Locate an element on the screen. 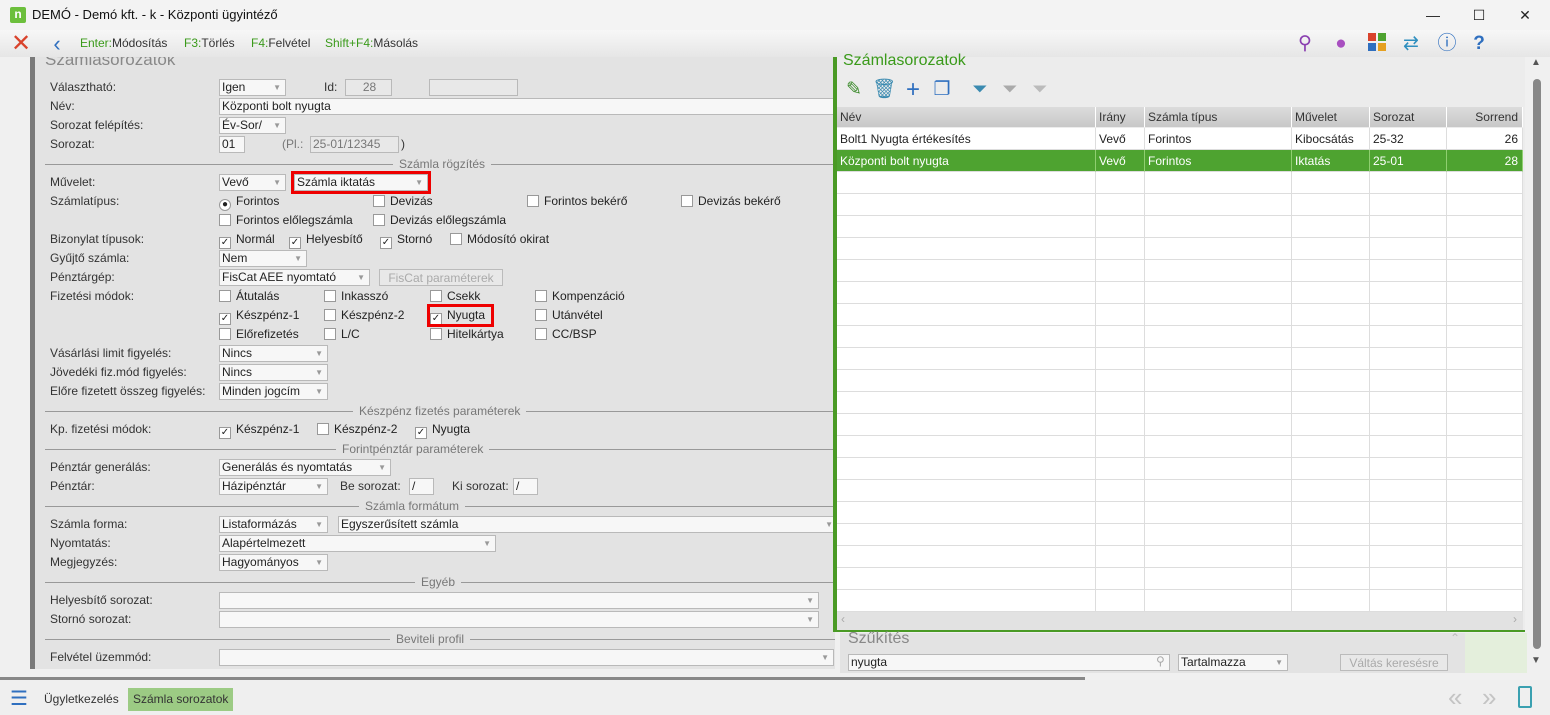  print-select: Alapértelmezett is located at coordinates (357, 543).